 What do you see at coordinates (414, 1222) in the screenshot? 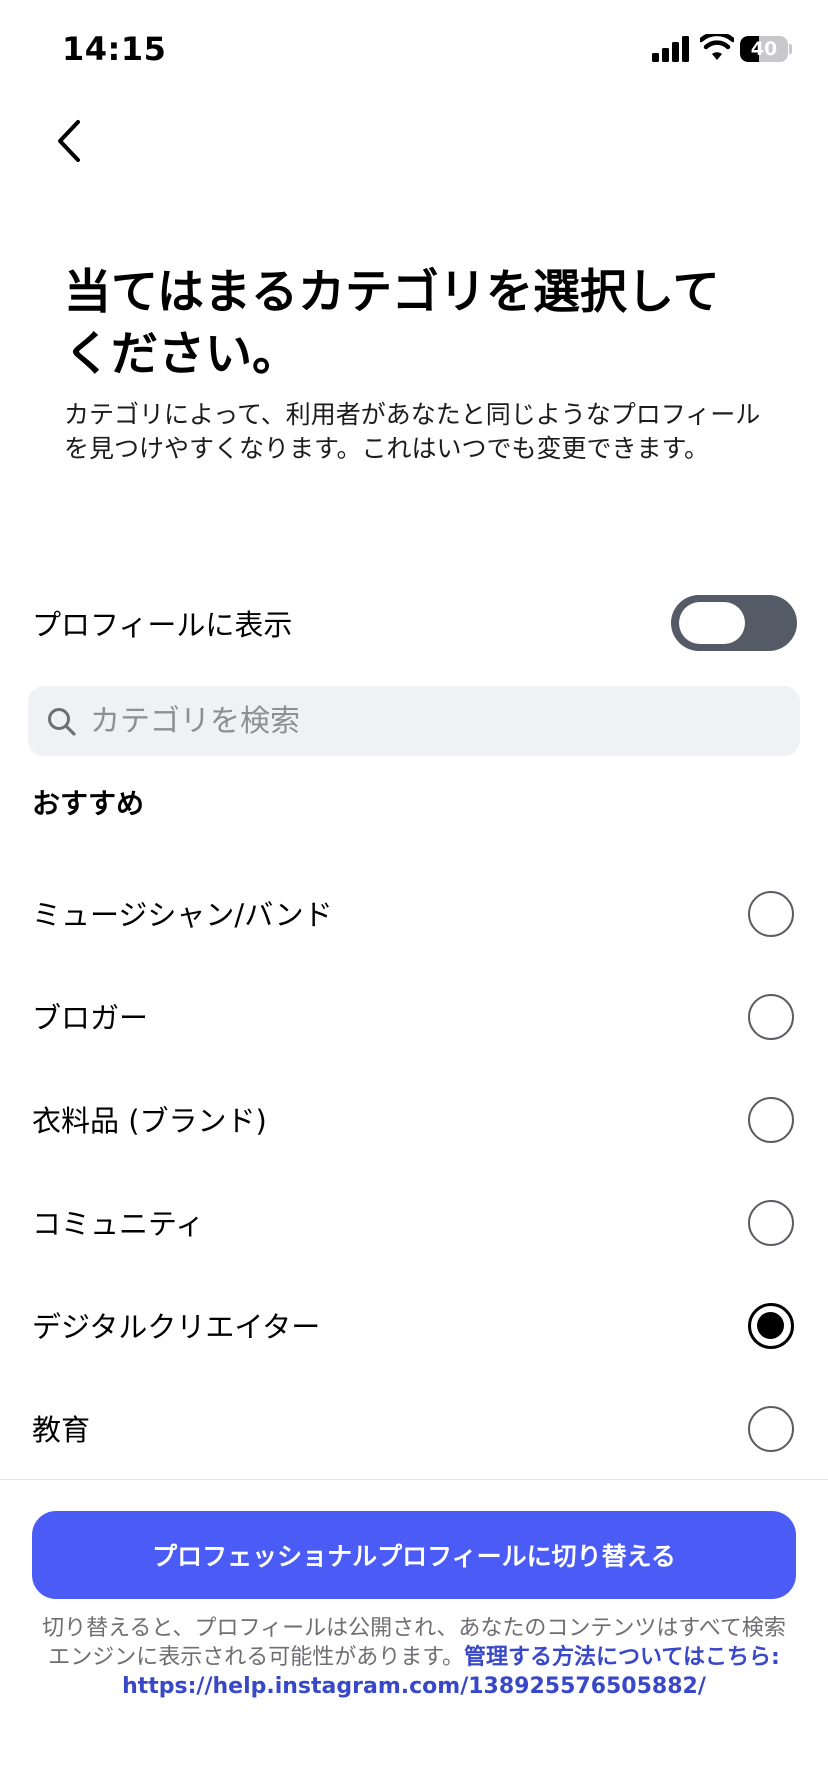
I see `category-item-community: コミュニティ` at bounding box center [414, 1222].